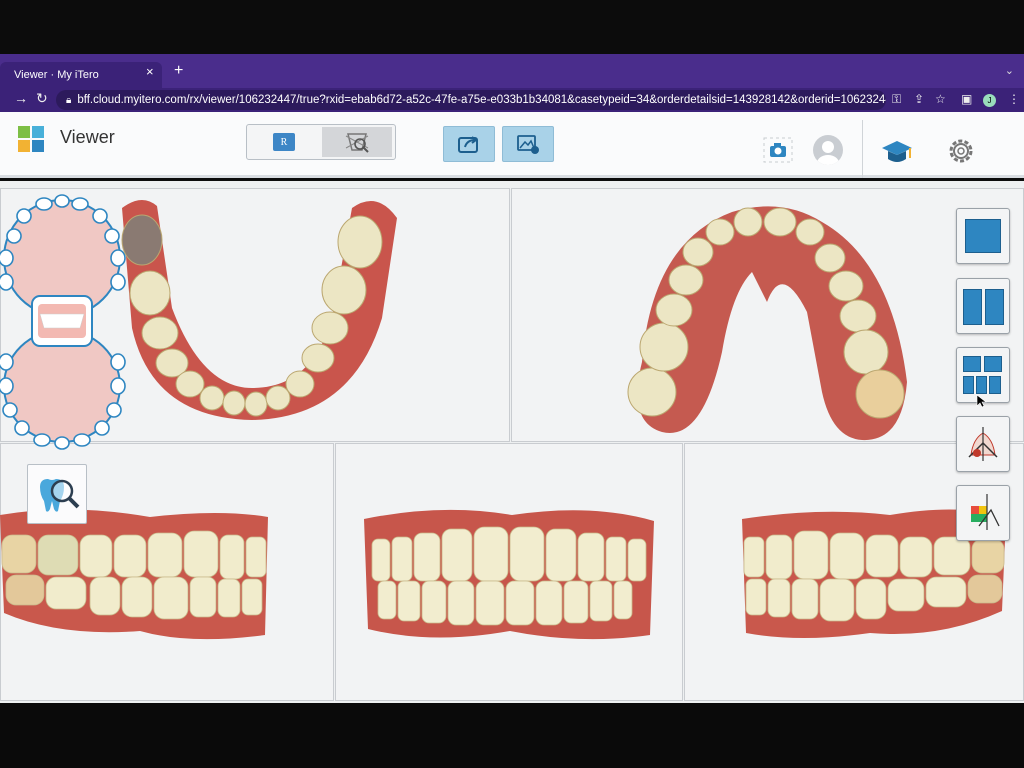  Describe the element at coordinates (828, 153) in the screenshot. I see `user-silhouette-icon` at that location.